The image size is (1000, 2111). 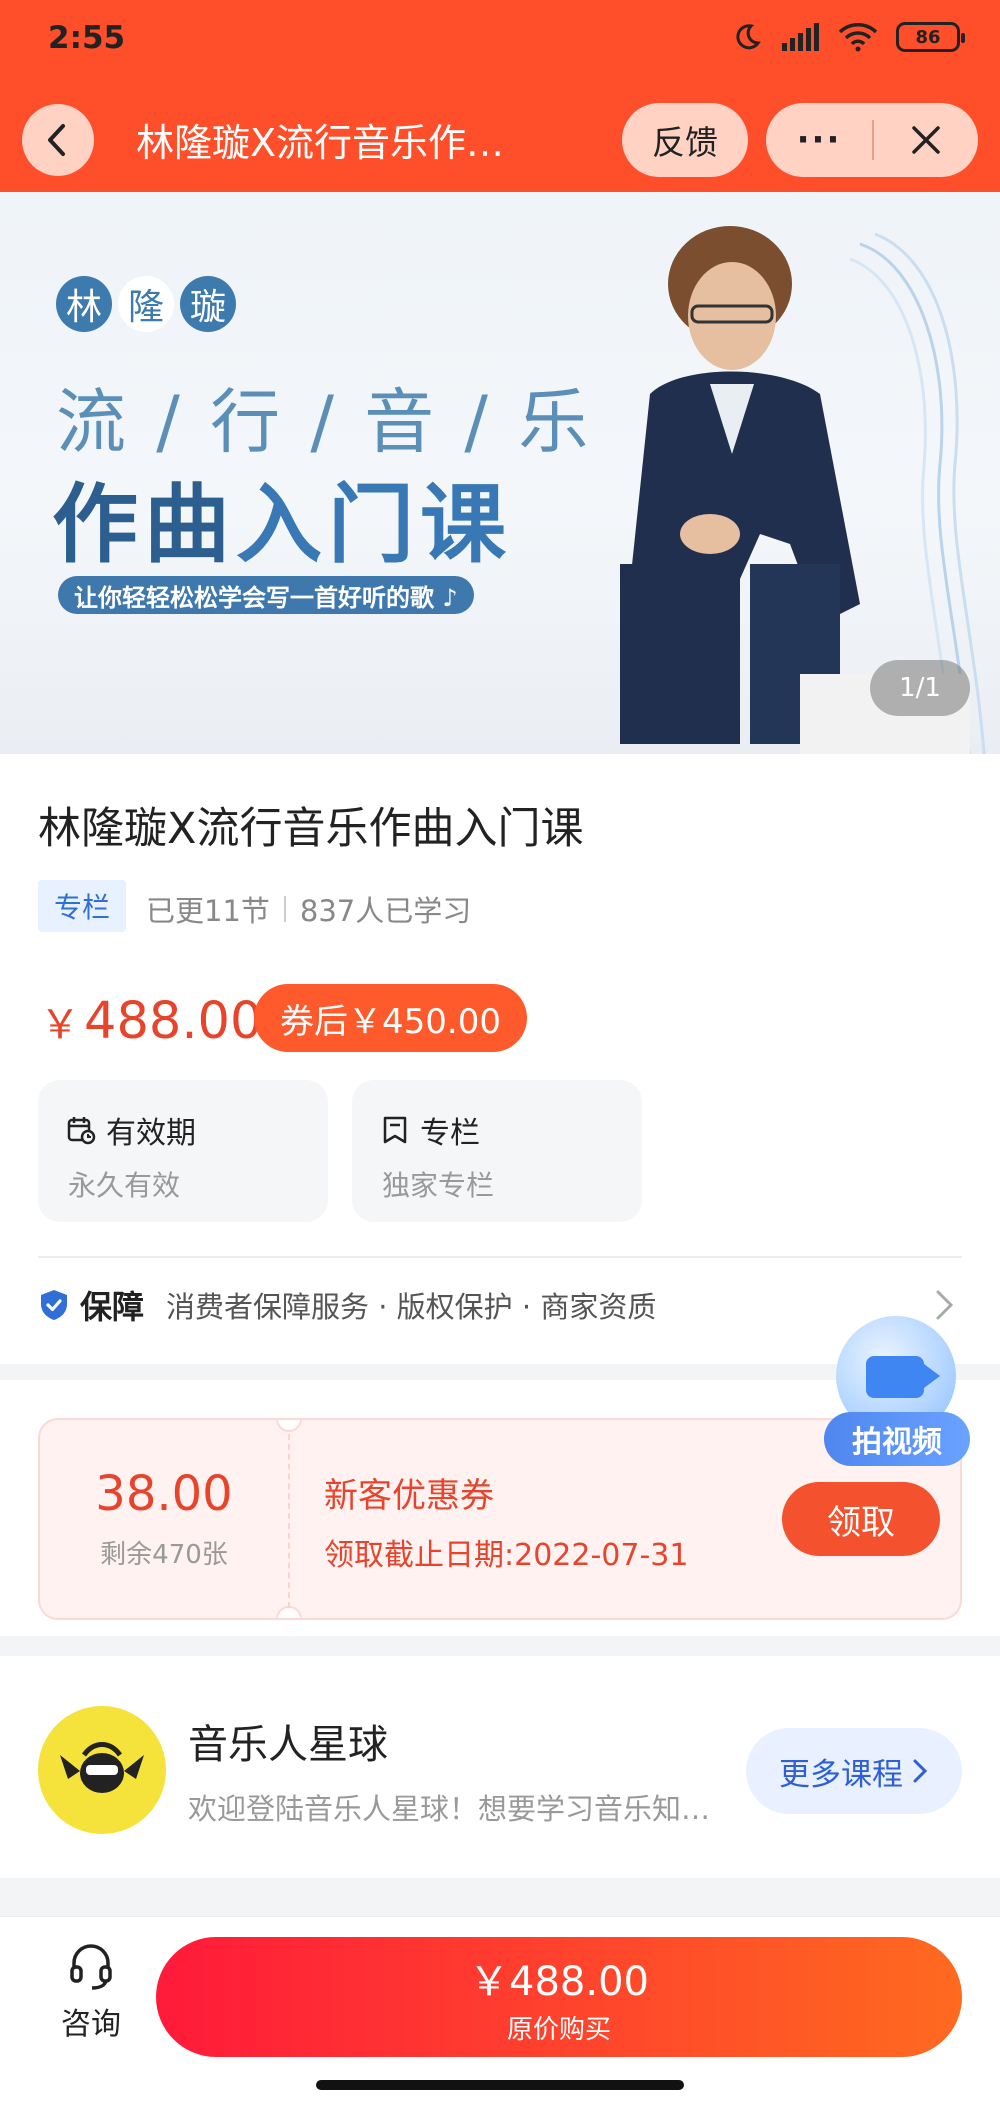 I want to click on ticket-perforation, so click(x=289, y=1521).